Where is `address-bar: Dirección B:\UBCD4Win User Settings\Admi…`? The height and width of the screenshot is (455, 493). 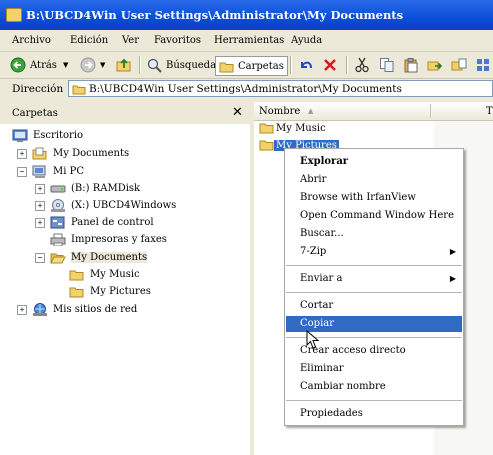
address-bar: Dirección B:\UBCD4Win User Settings\Admi… is located at coordinates (246, 89).